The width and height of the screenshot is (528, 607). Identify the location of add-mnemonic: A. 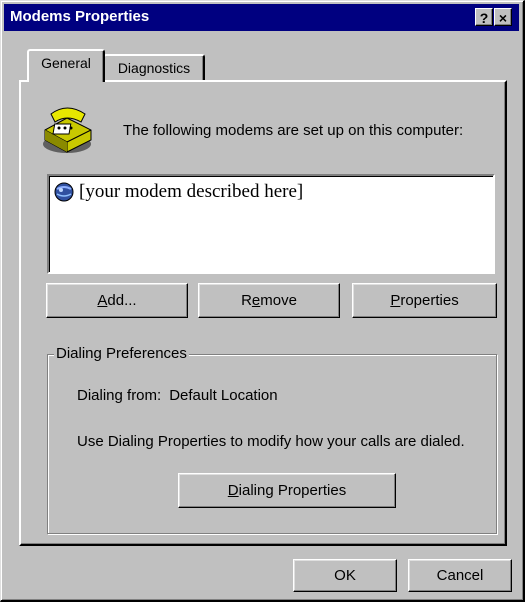
(102, 300).